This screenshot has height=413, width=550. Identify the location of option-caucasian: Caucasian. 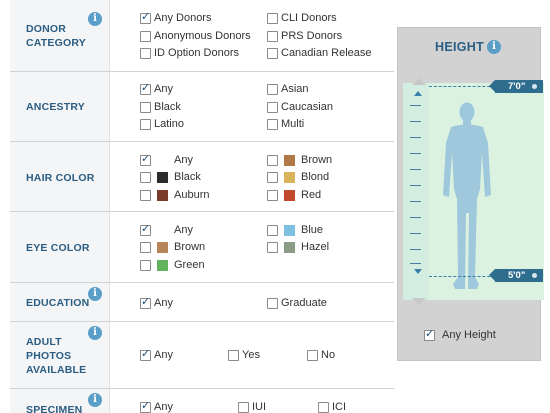
(300, 107).